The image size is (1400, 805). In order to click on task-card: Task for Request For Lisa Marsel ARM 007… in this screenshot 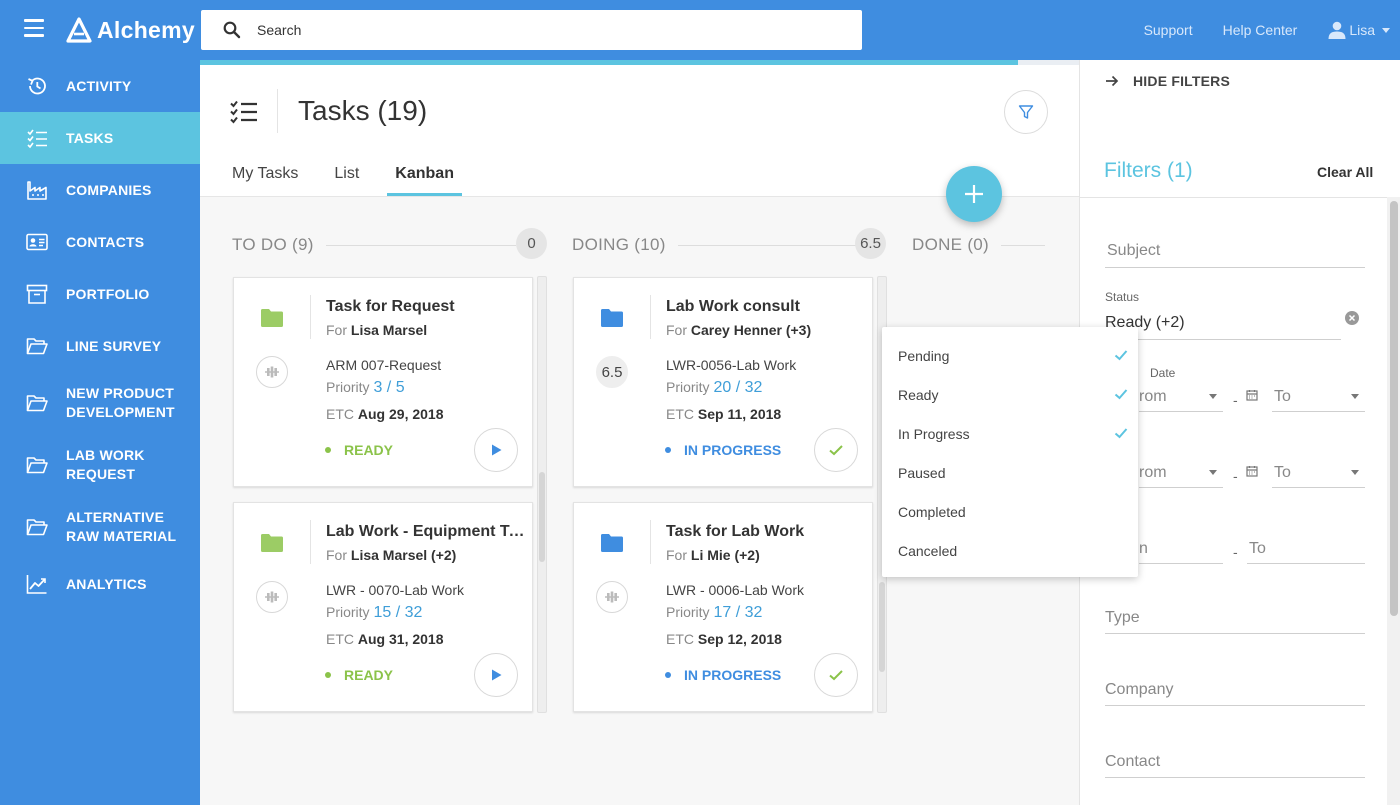, I will do `click(383, 382)`.